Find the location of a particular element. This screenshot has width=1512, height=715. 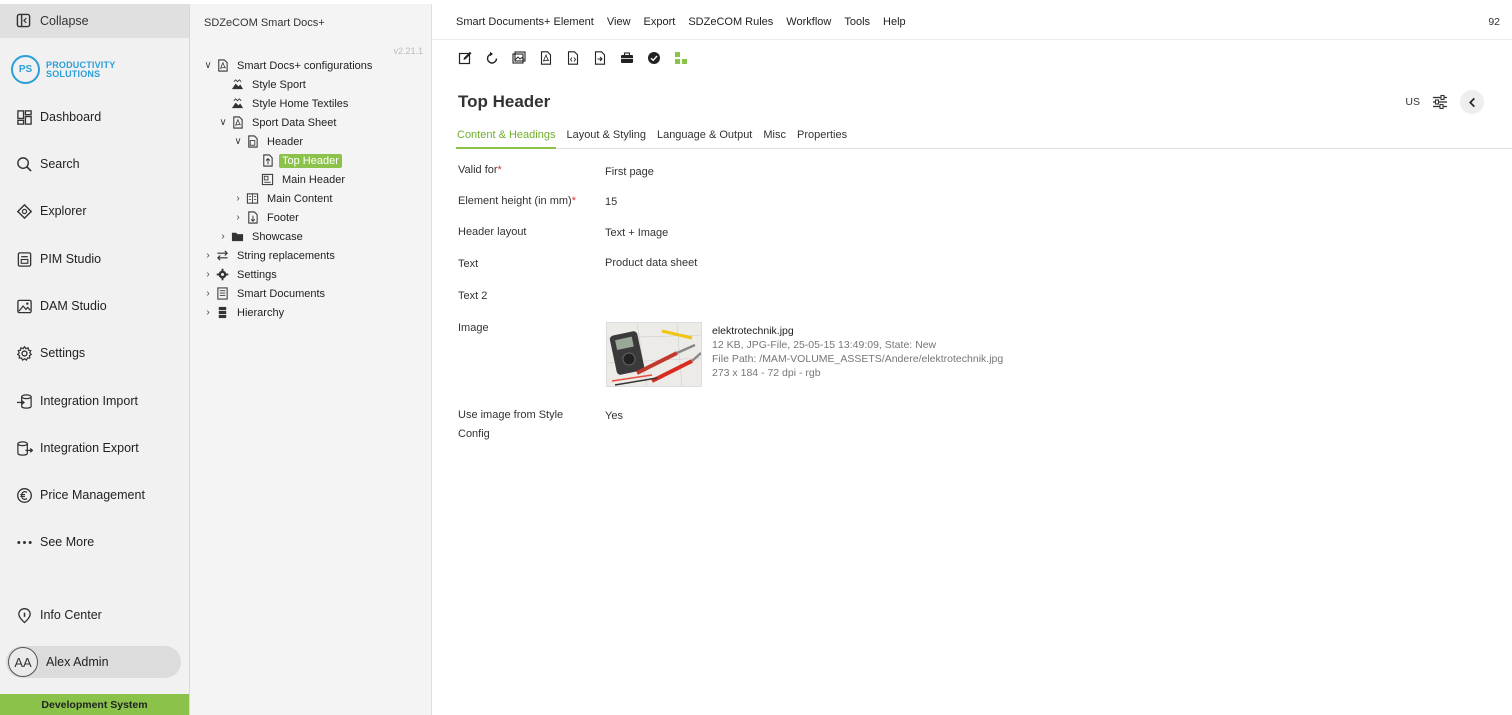

header-element-icon is located at coordinates (267, 180).